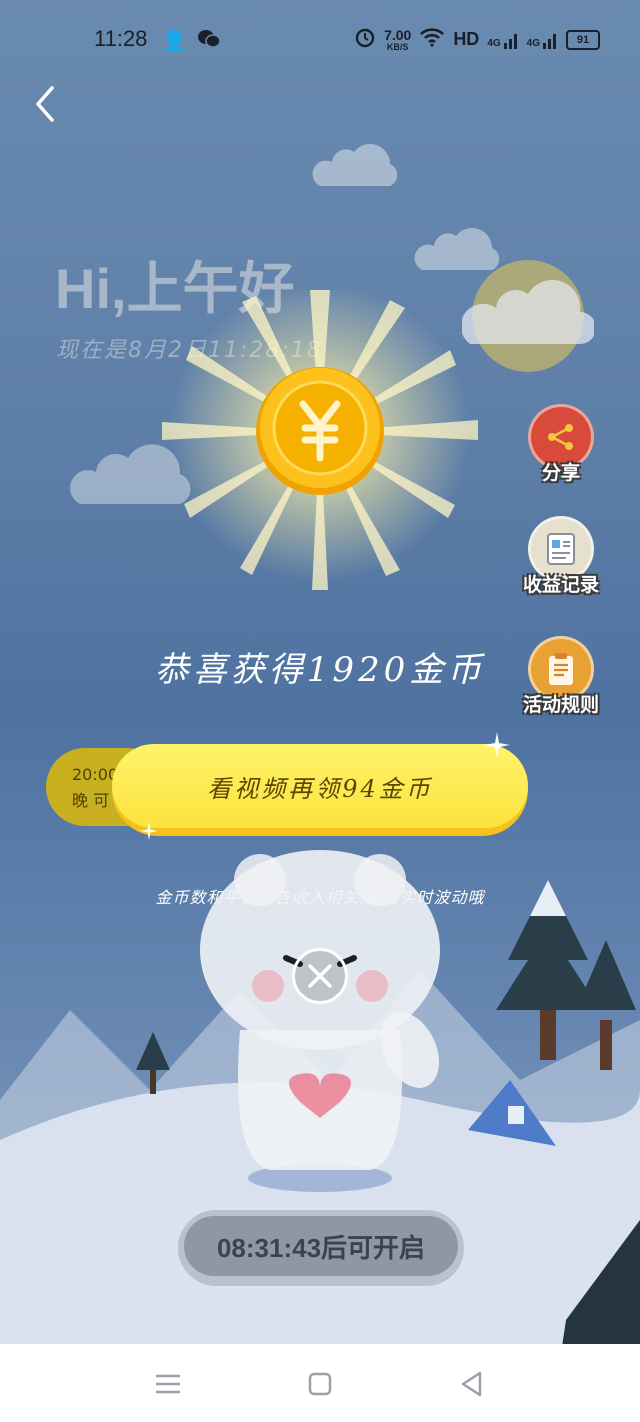 The height and width of the screenshot is (1422, 640). I want to click on cloud-decoration, so click(355, 165).